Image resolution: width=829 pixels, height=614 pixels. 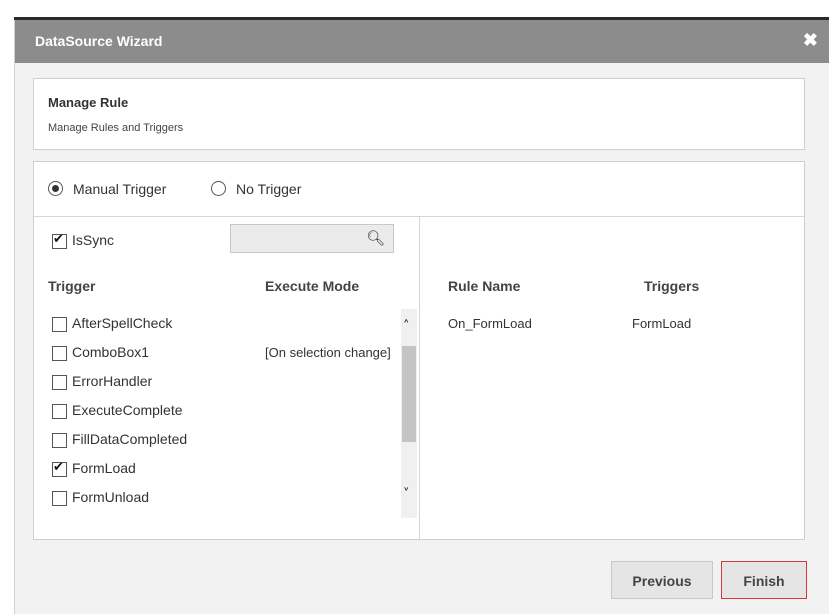 I want to click on rule-name-value: On_FormLoad, so click(x=490, y=323).